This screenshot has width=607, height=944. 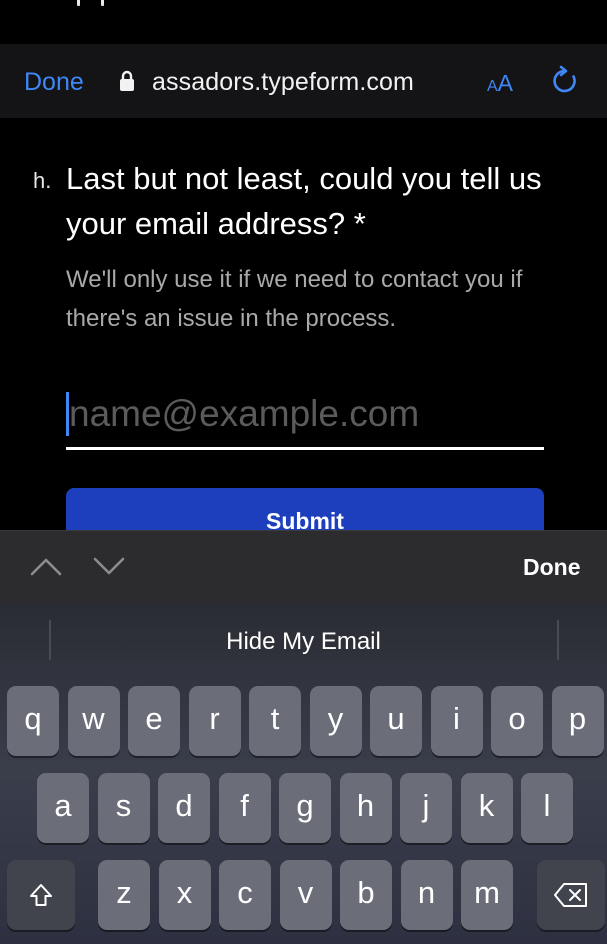 What do you see at coordinates (487, 895) in the screenshot?
I see `key-m: m` at bounding box center [487, 895].